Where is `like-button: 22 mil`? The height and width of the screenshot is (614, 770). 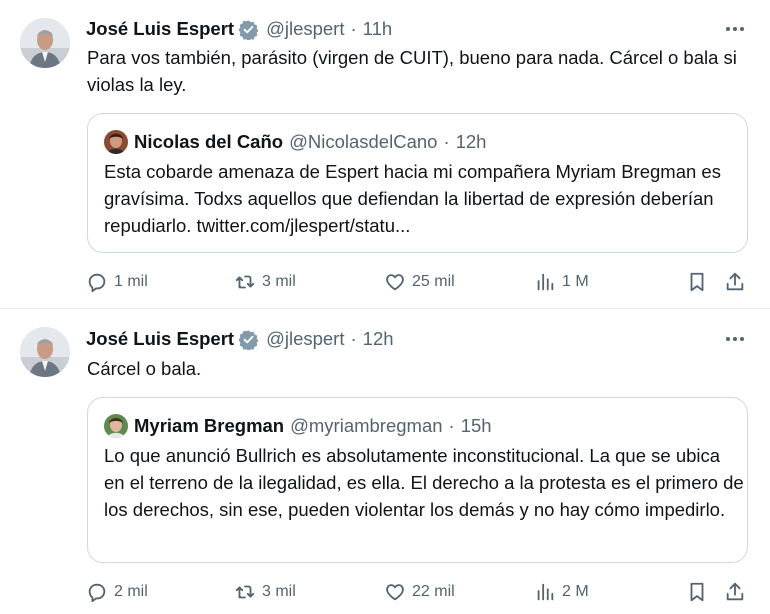
like-button: 22 mil is located at coordinates (419, 592).